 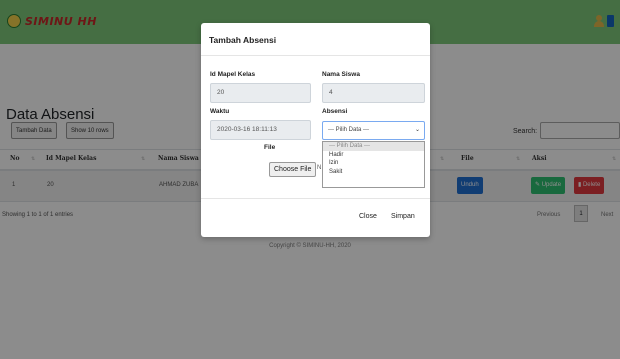 I want to click on absensi-select: --- Pilih Data --- ⌄, so click(x=373, y=130).